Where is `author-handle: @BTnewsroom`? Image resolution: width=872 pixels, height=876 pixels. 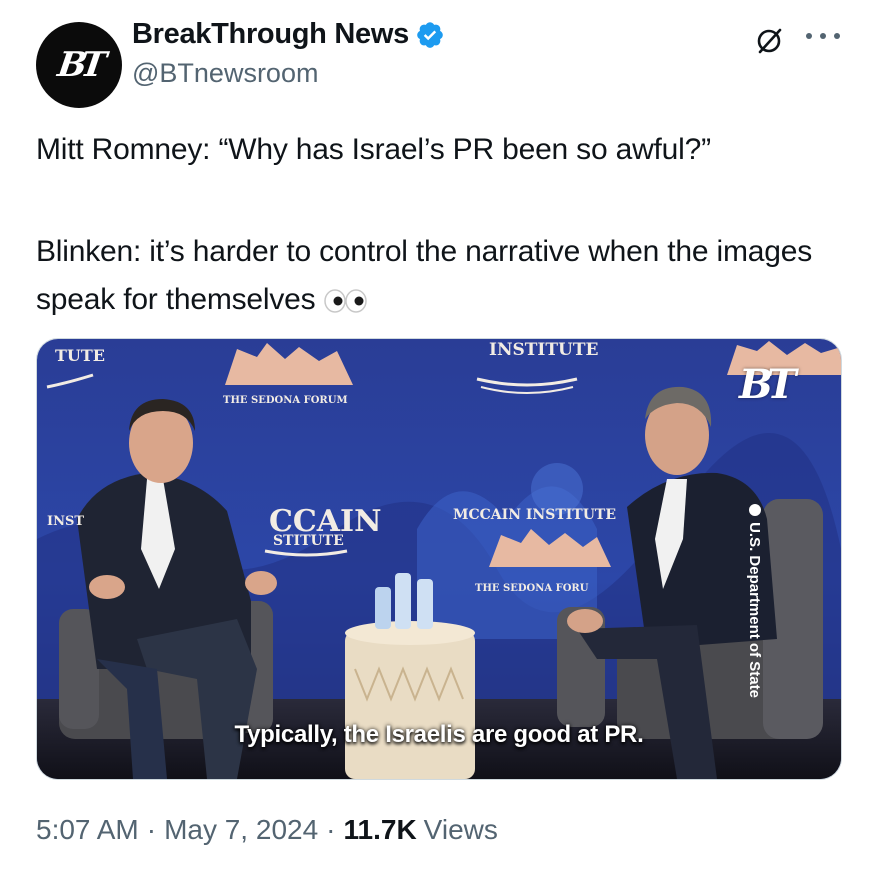 author-handle: @BTnewsroom is located at coordinates (225, 73).